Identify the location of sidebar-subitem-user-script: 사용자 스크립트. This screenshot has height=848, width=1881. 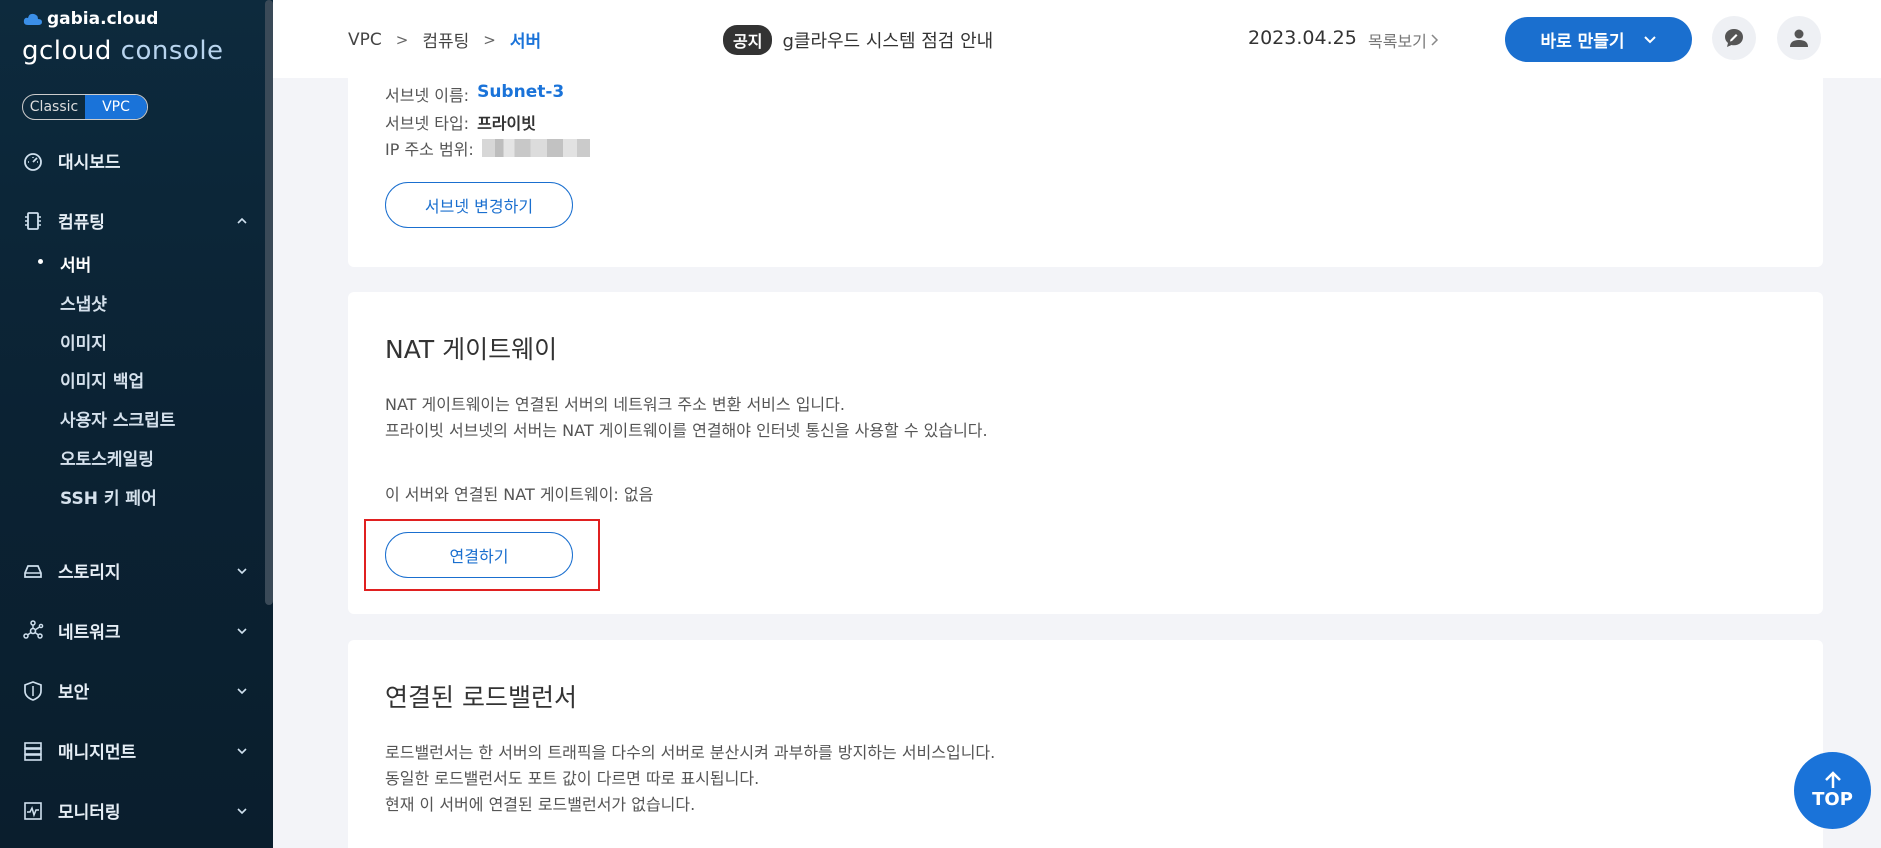
(117, 418).